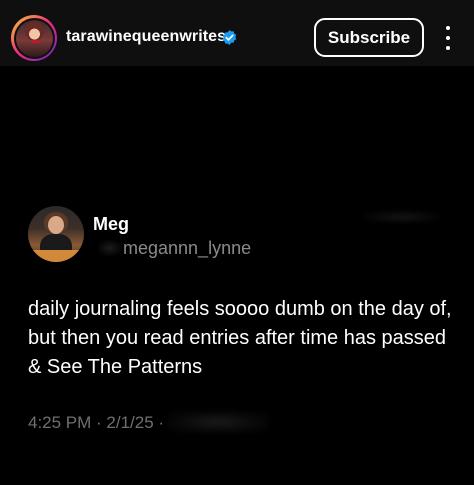  What do you see at coordinates (56, 256) in the screenshot?
I see `avatar-table` at bounding box center [56, 256].